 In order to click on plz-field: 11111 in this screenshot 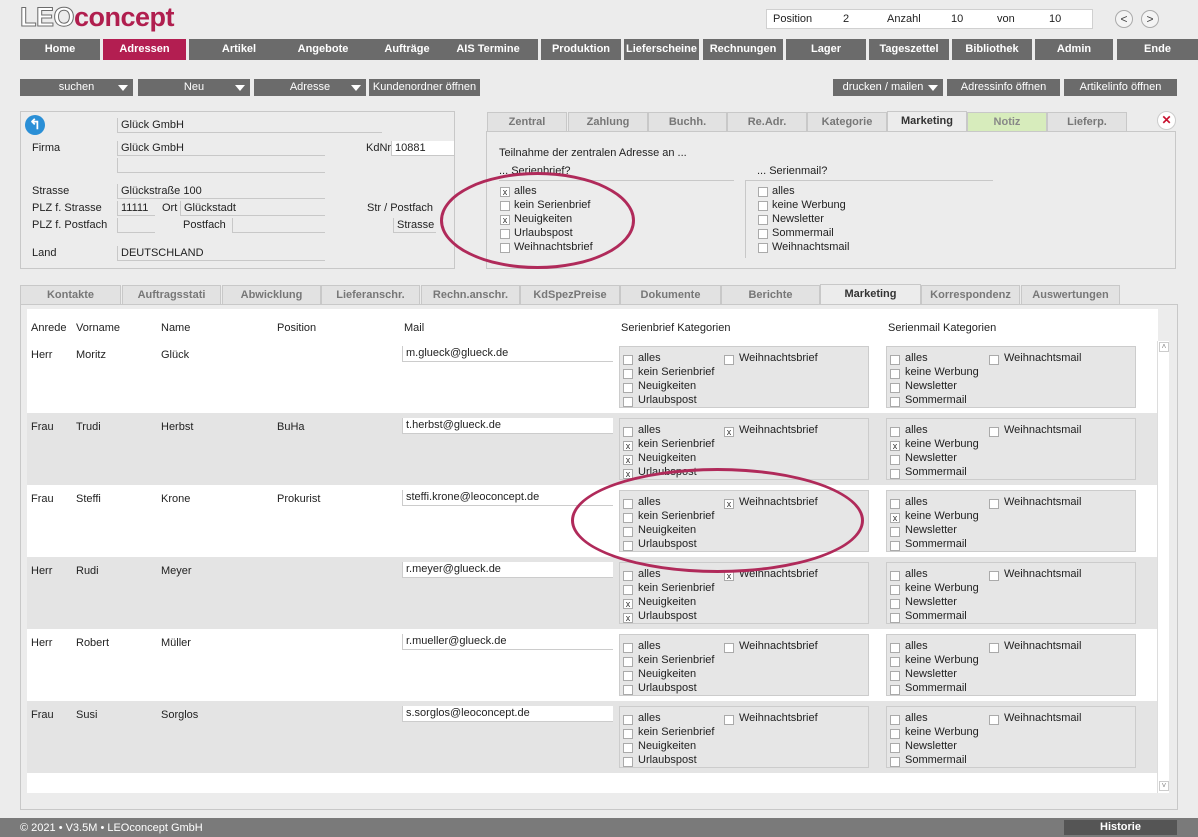, I will do `click(136, 208)`.